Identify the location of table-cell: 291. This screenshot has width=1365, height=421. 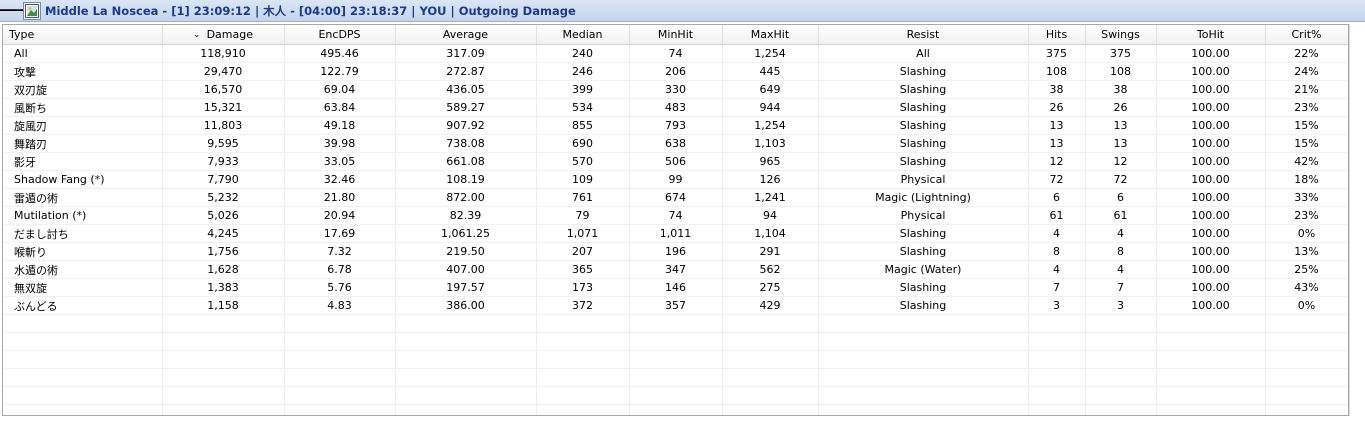
(770, 251).